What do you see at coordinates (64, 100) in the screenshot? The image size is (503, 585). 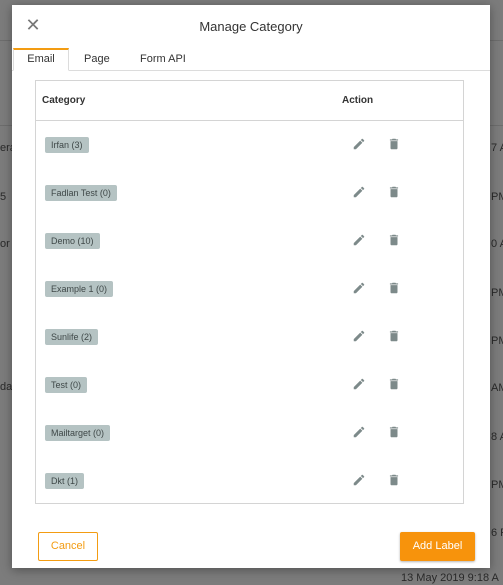 I see `header-category: Category` at bounding box center [64, 100].